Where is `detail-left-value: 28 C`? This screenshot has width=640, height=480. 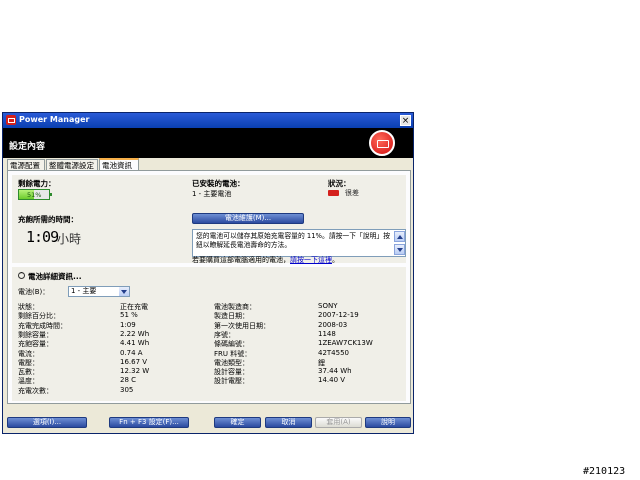
detail-left-value: 28 C is located at coordinates (128, 380).